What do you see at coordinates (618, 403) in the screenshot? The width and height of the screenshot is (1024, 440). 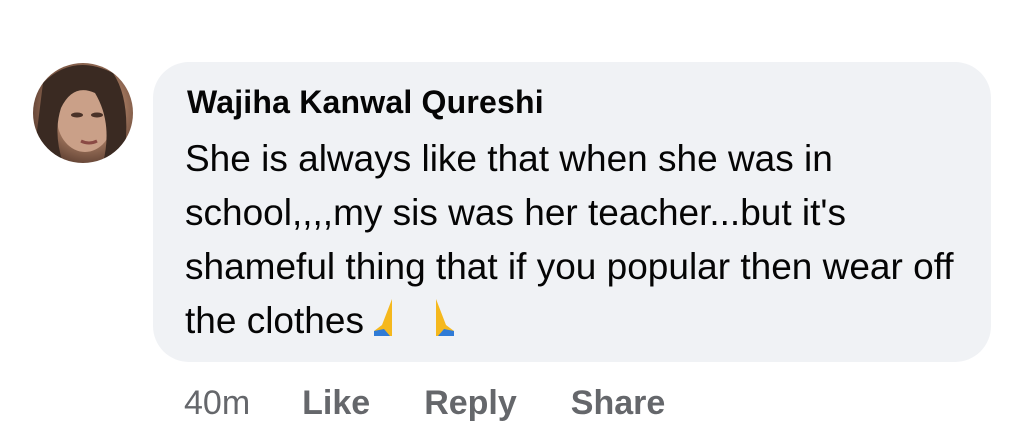 I see `share-button: Share` at bounding box center [618, 403].